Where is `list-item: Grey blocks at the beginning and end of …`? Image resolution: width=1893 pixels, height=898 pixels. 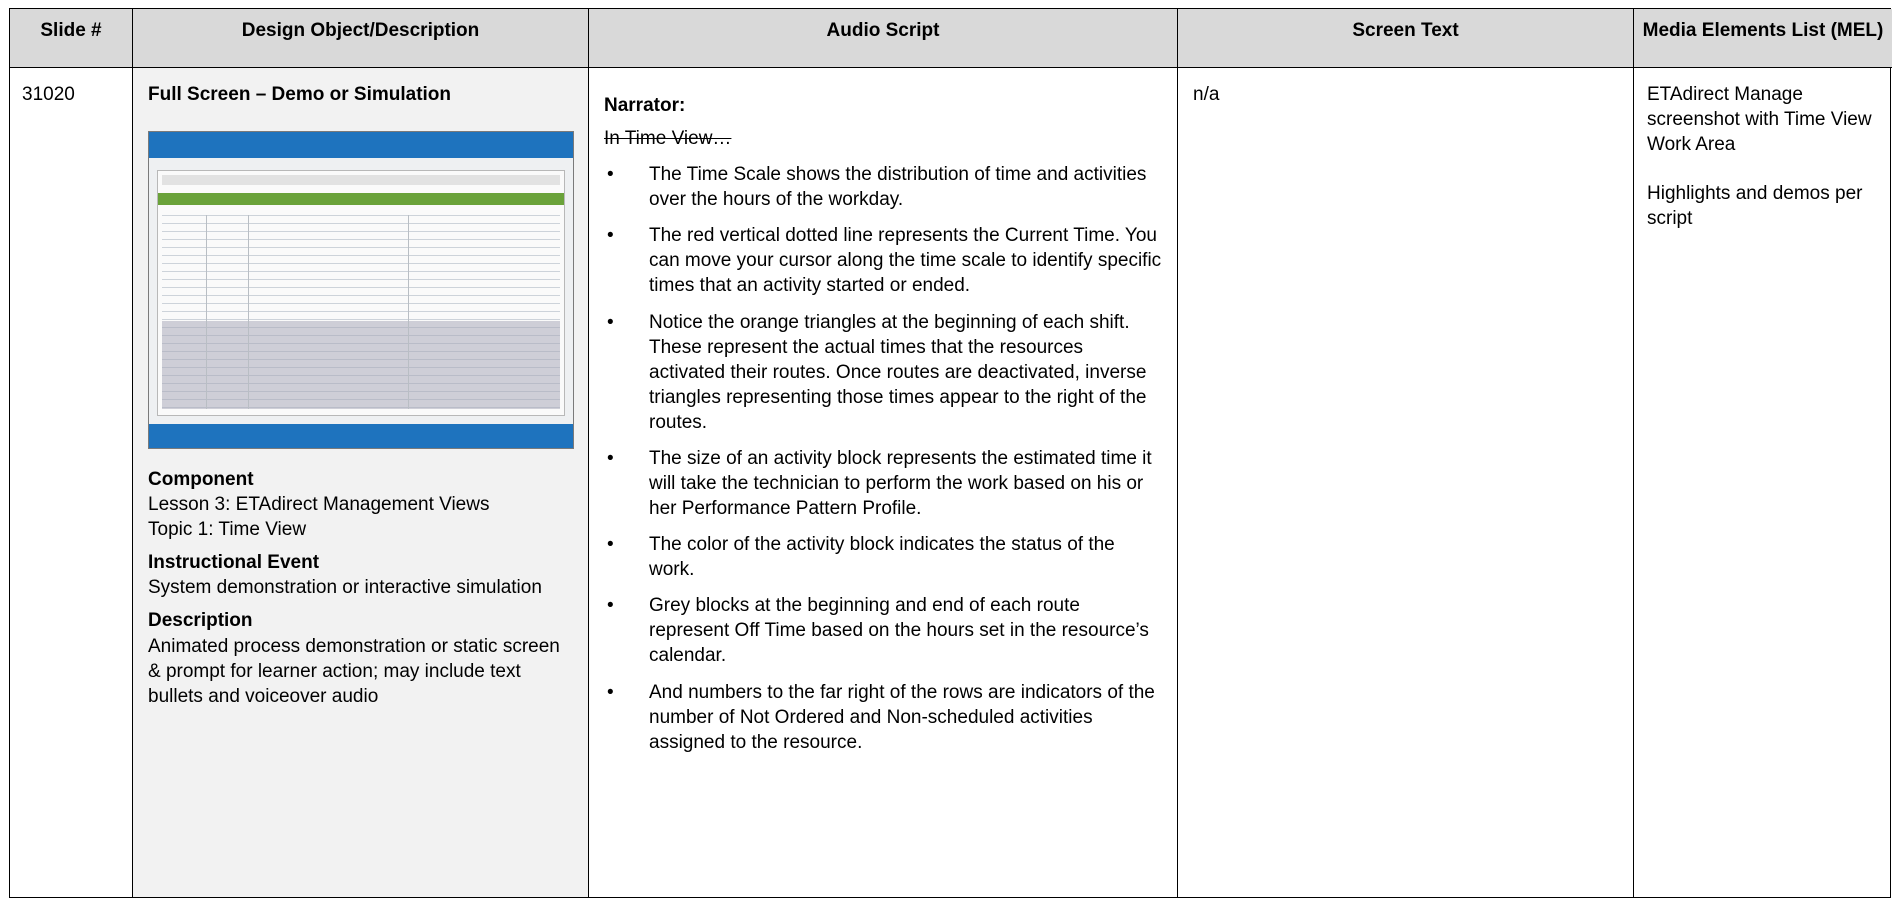 list-item: Grey blocks at the beginning and end of … is located at coordinates (883, 630).